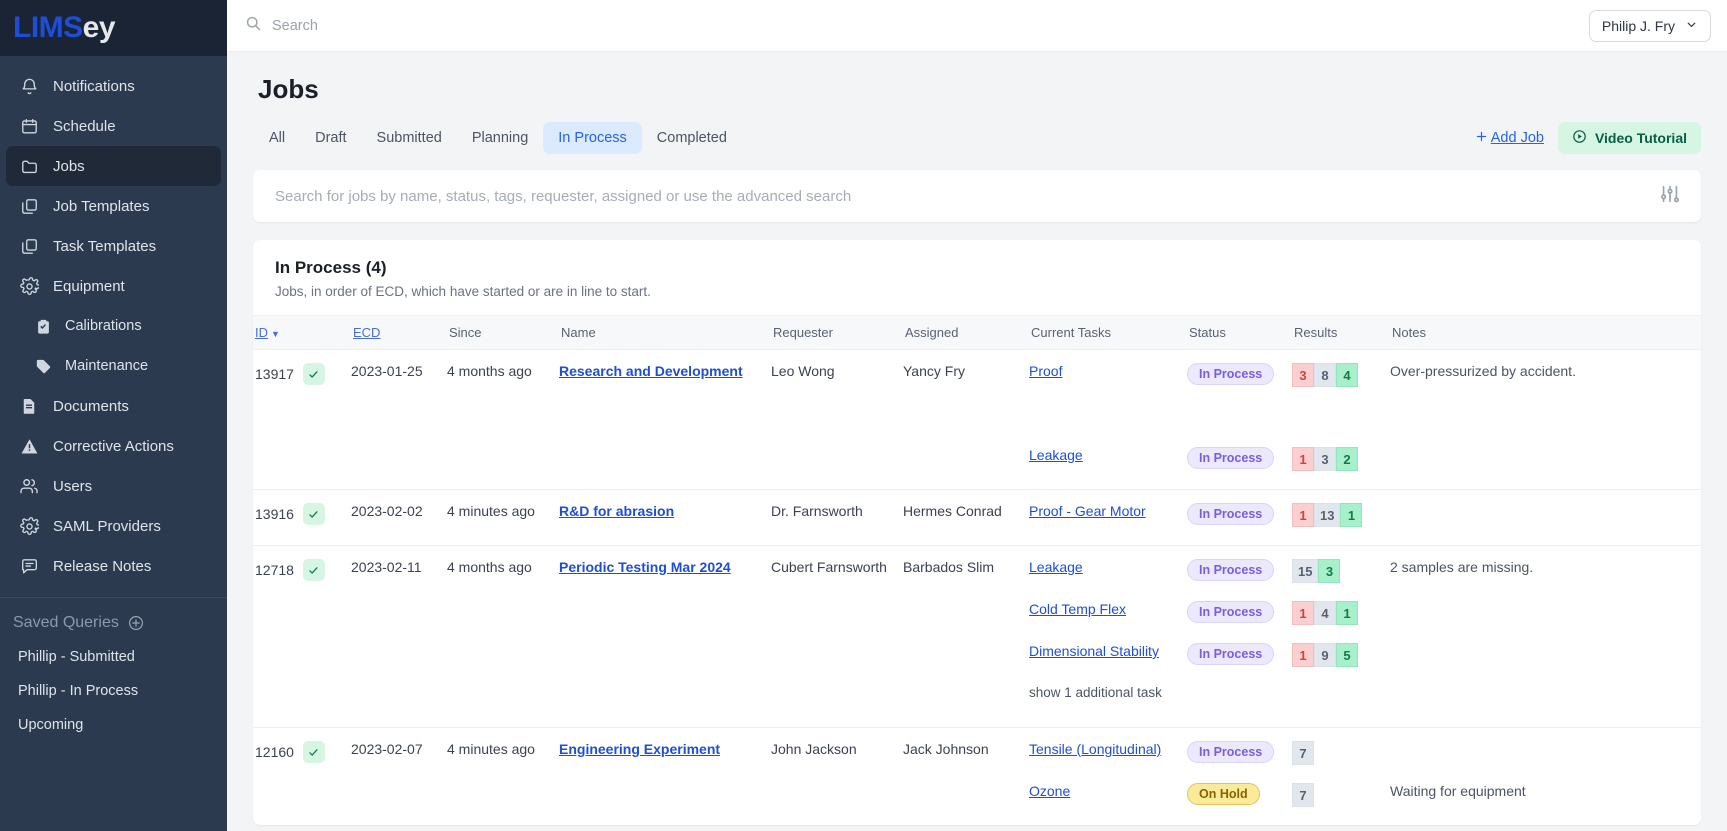  Describe the element at coordinates (113, 366) in the screenshot. I see `sidebar-item-maintenance: Maintenance` at that location.